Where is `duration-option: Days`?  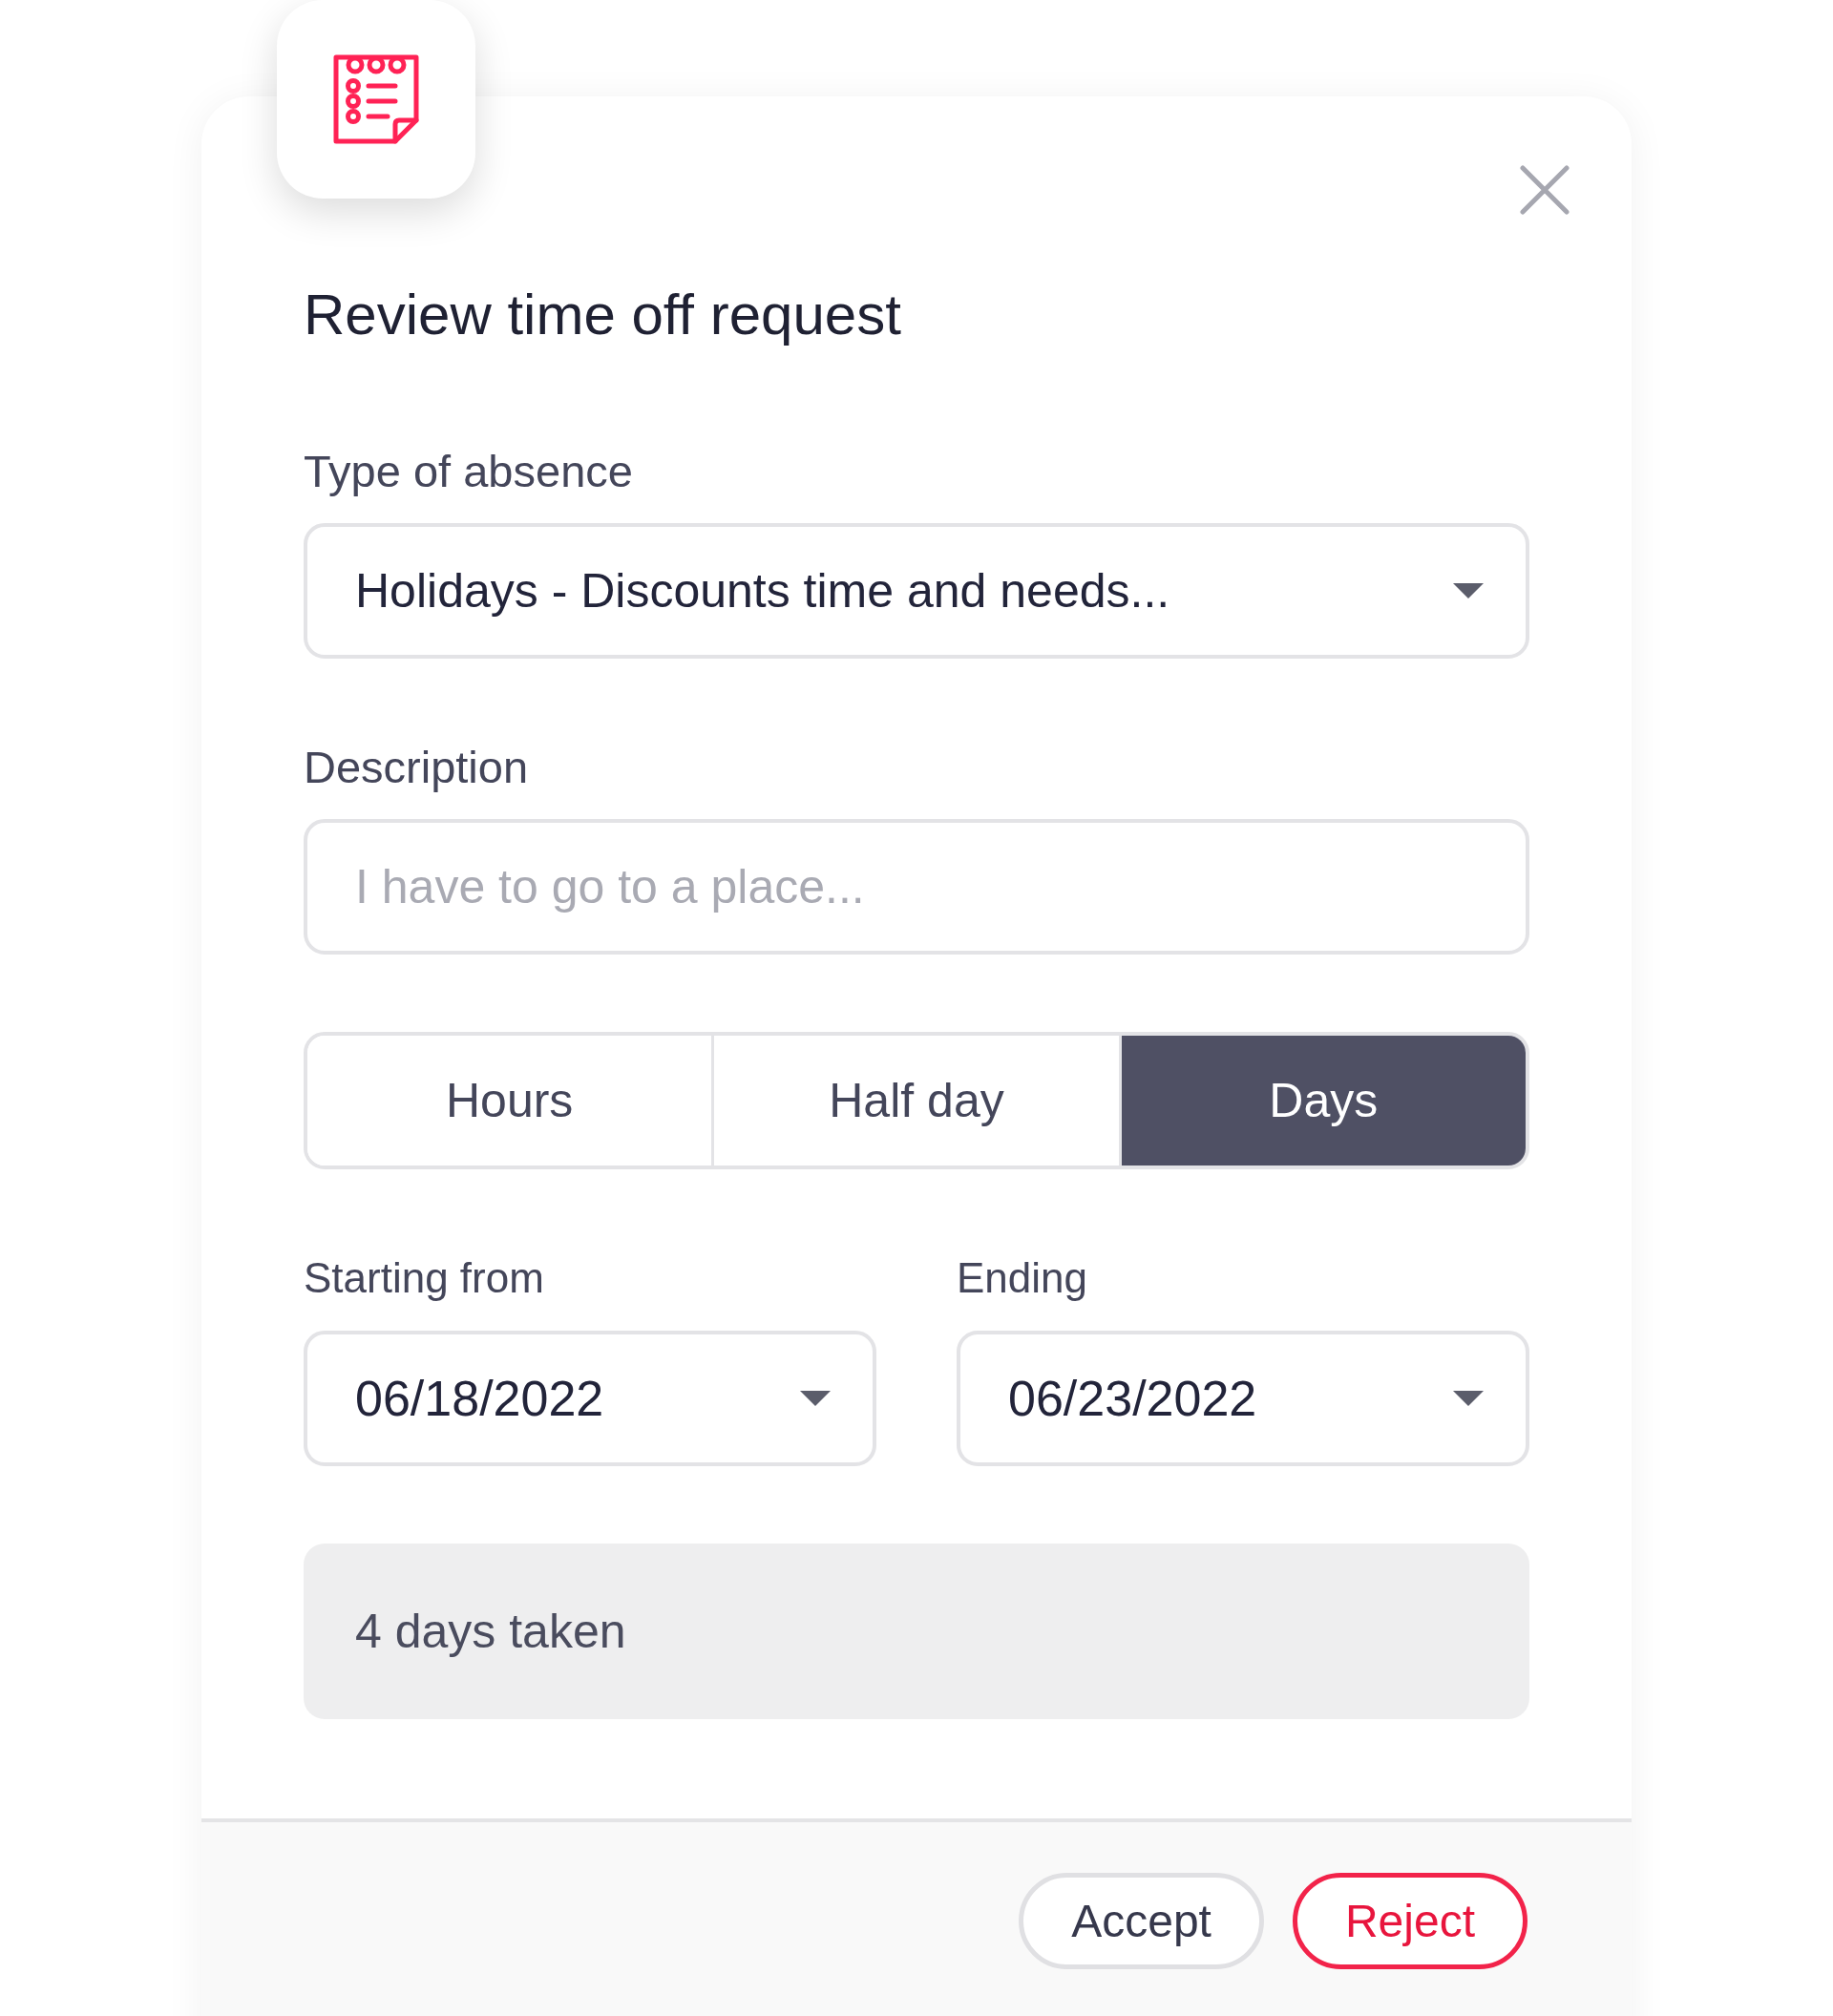
duration-option: Days is located at coordinates (1322, 1101).